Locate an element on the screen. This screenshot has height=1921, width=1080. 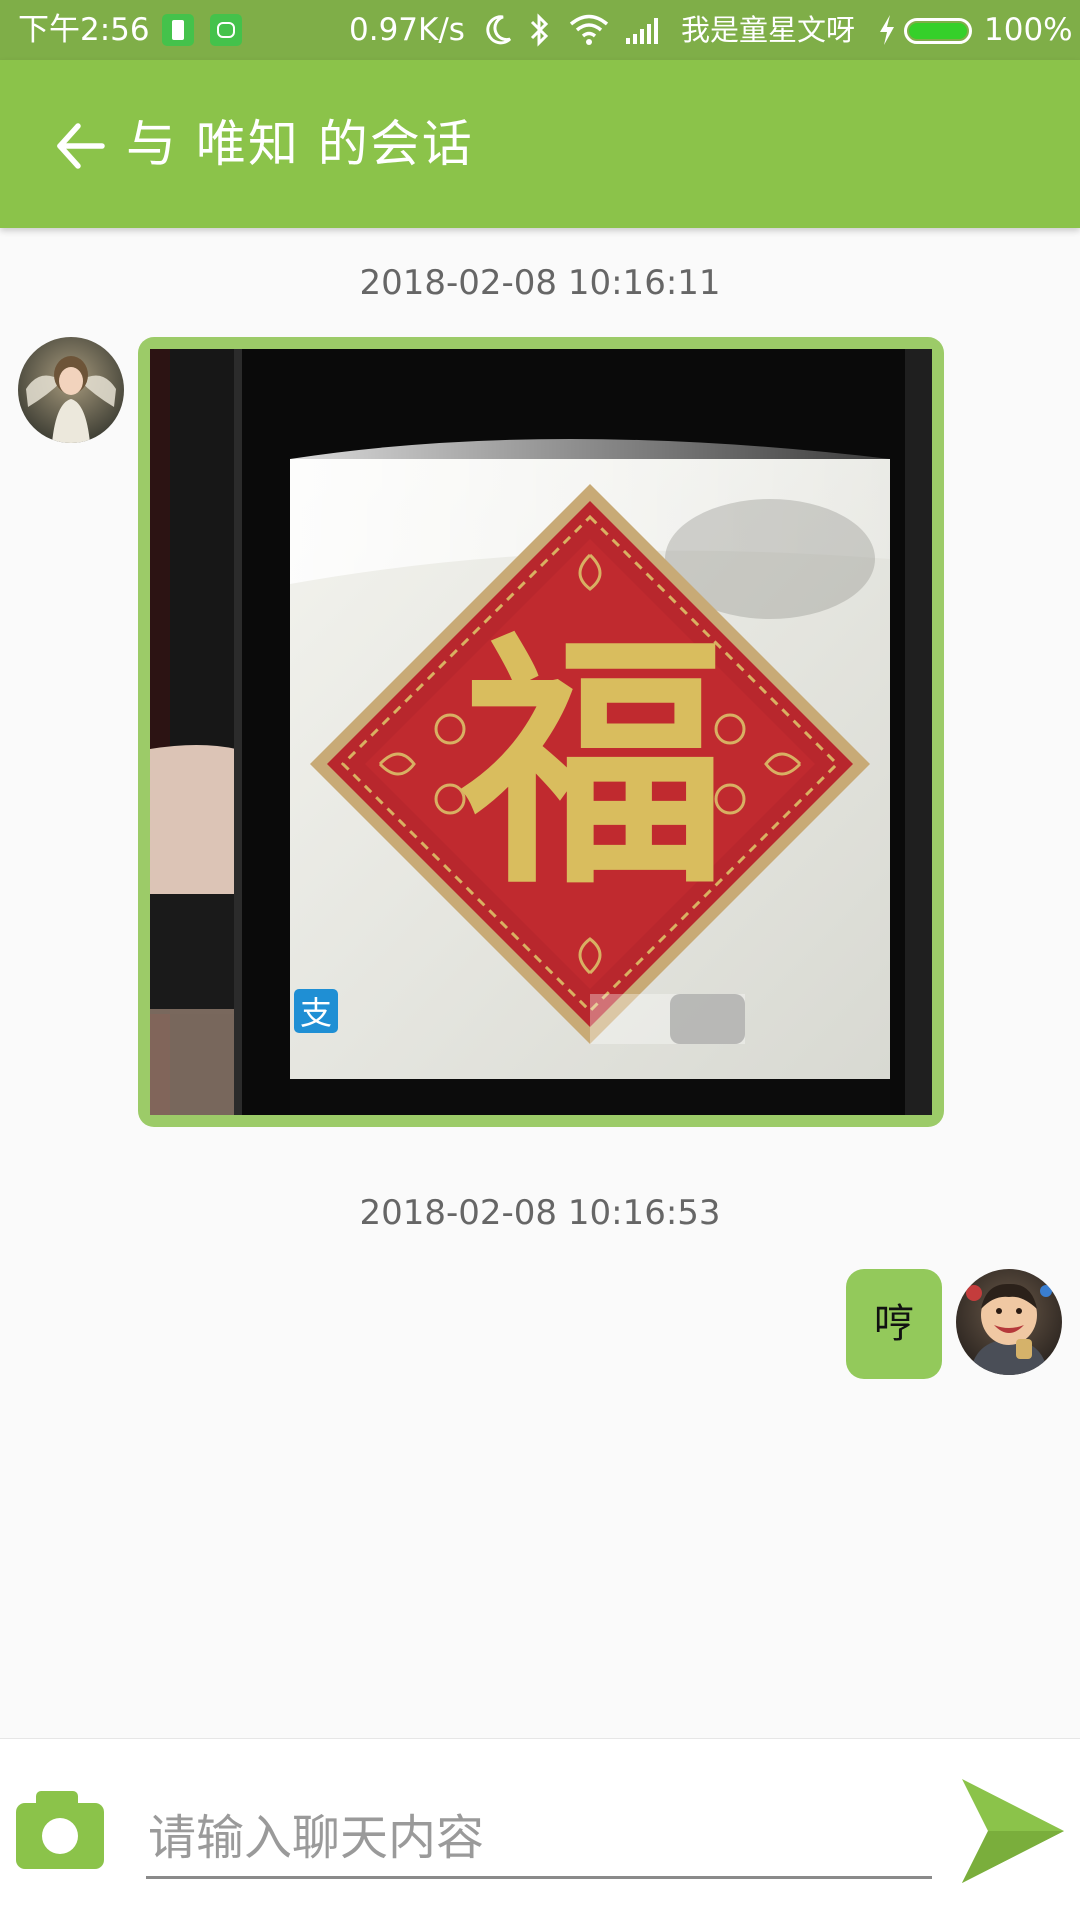
moon-icon is located at coordinates (499, 30).